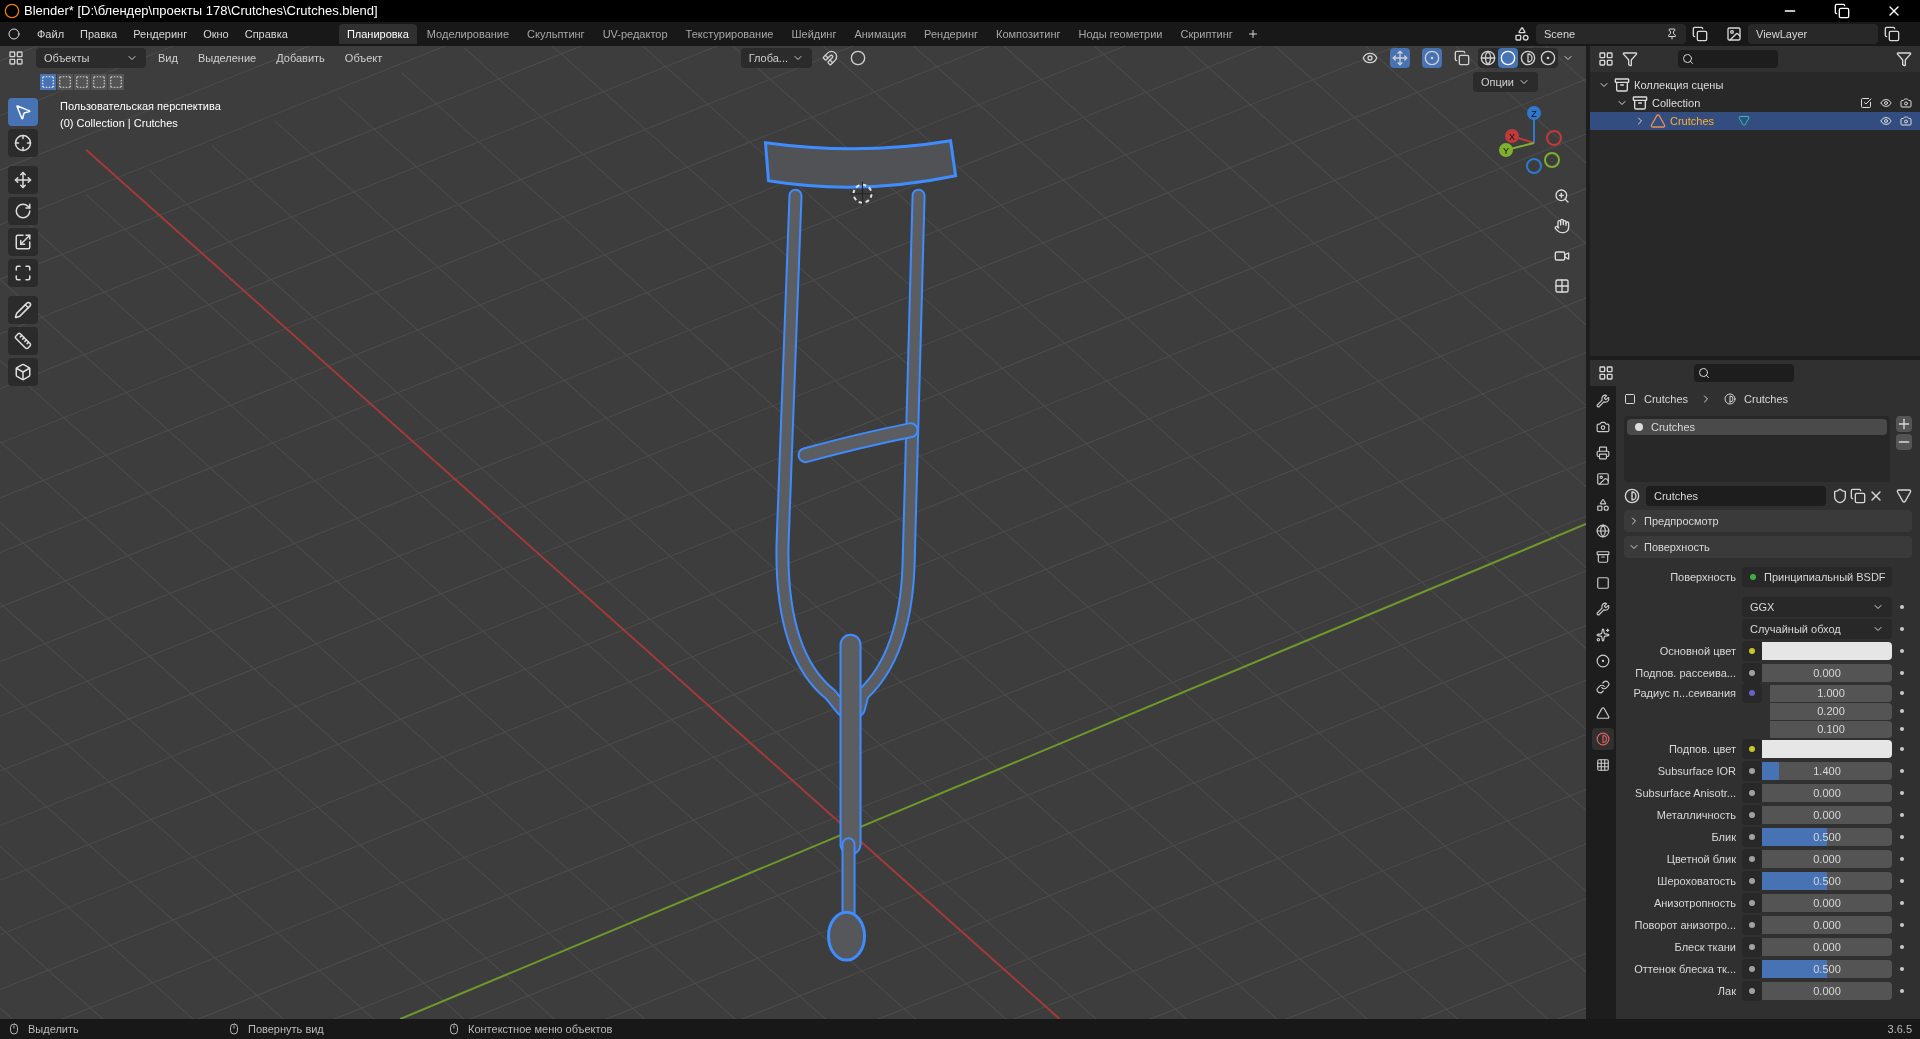 The image size is (1920, 1039). I want to click on outliner-item-label: Crutches, so click(1692, 121).